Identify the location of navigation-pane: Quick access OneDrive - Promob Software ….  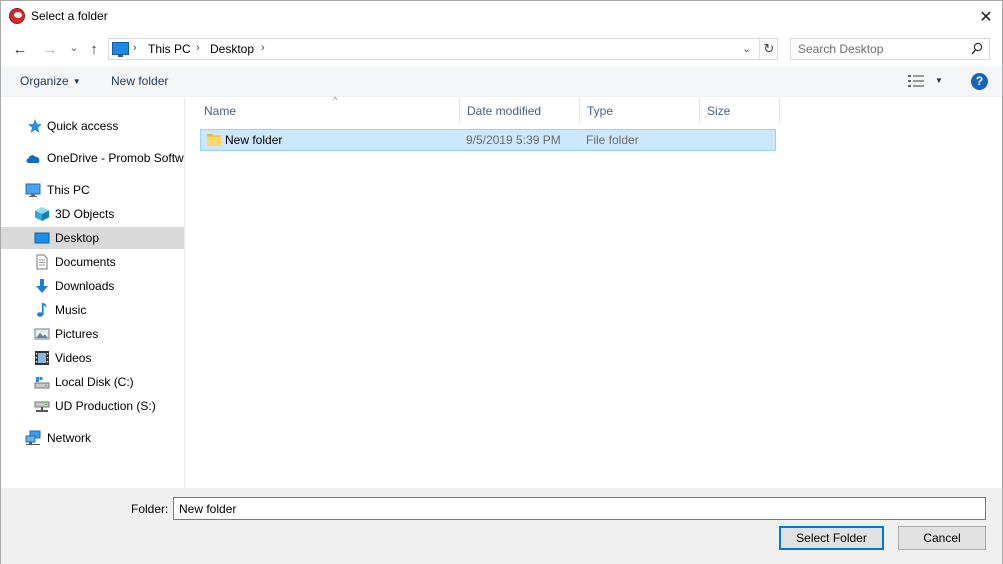
(93, 293).